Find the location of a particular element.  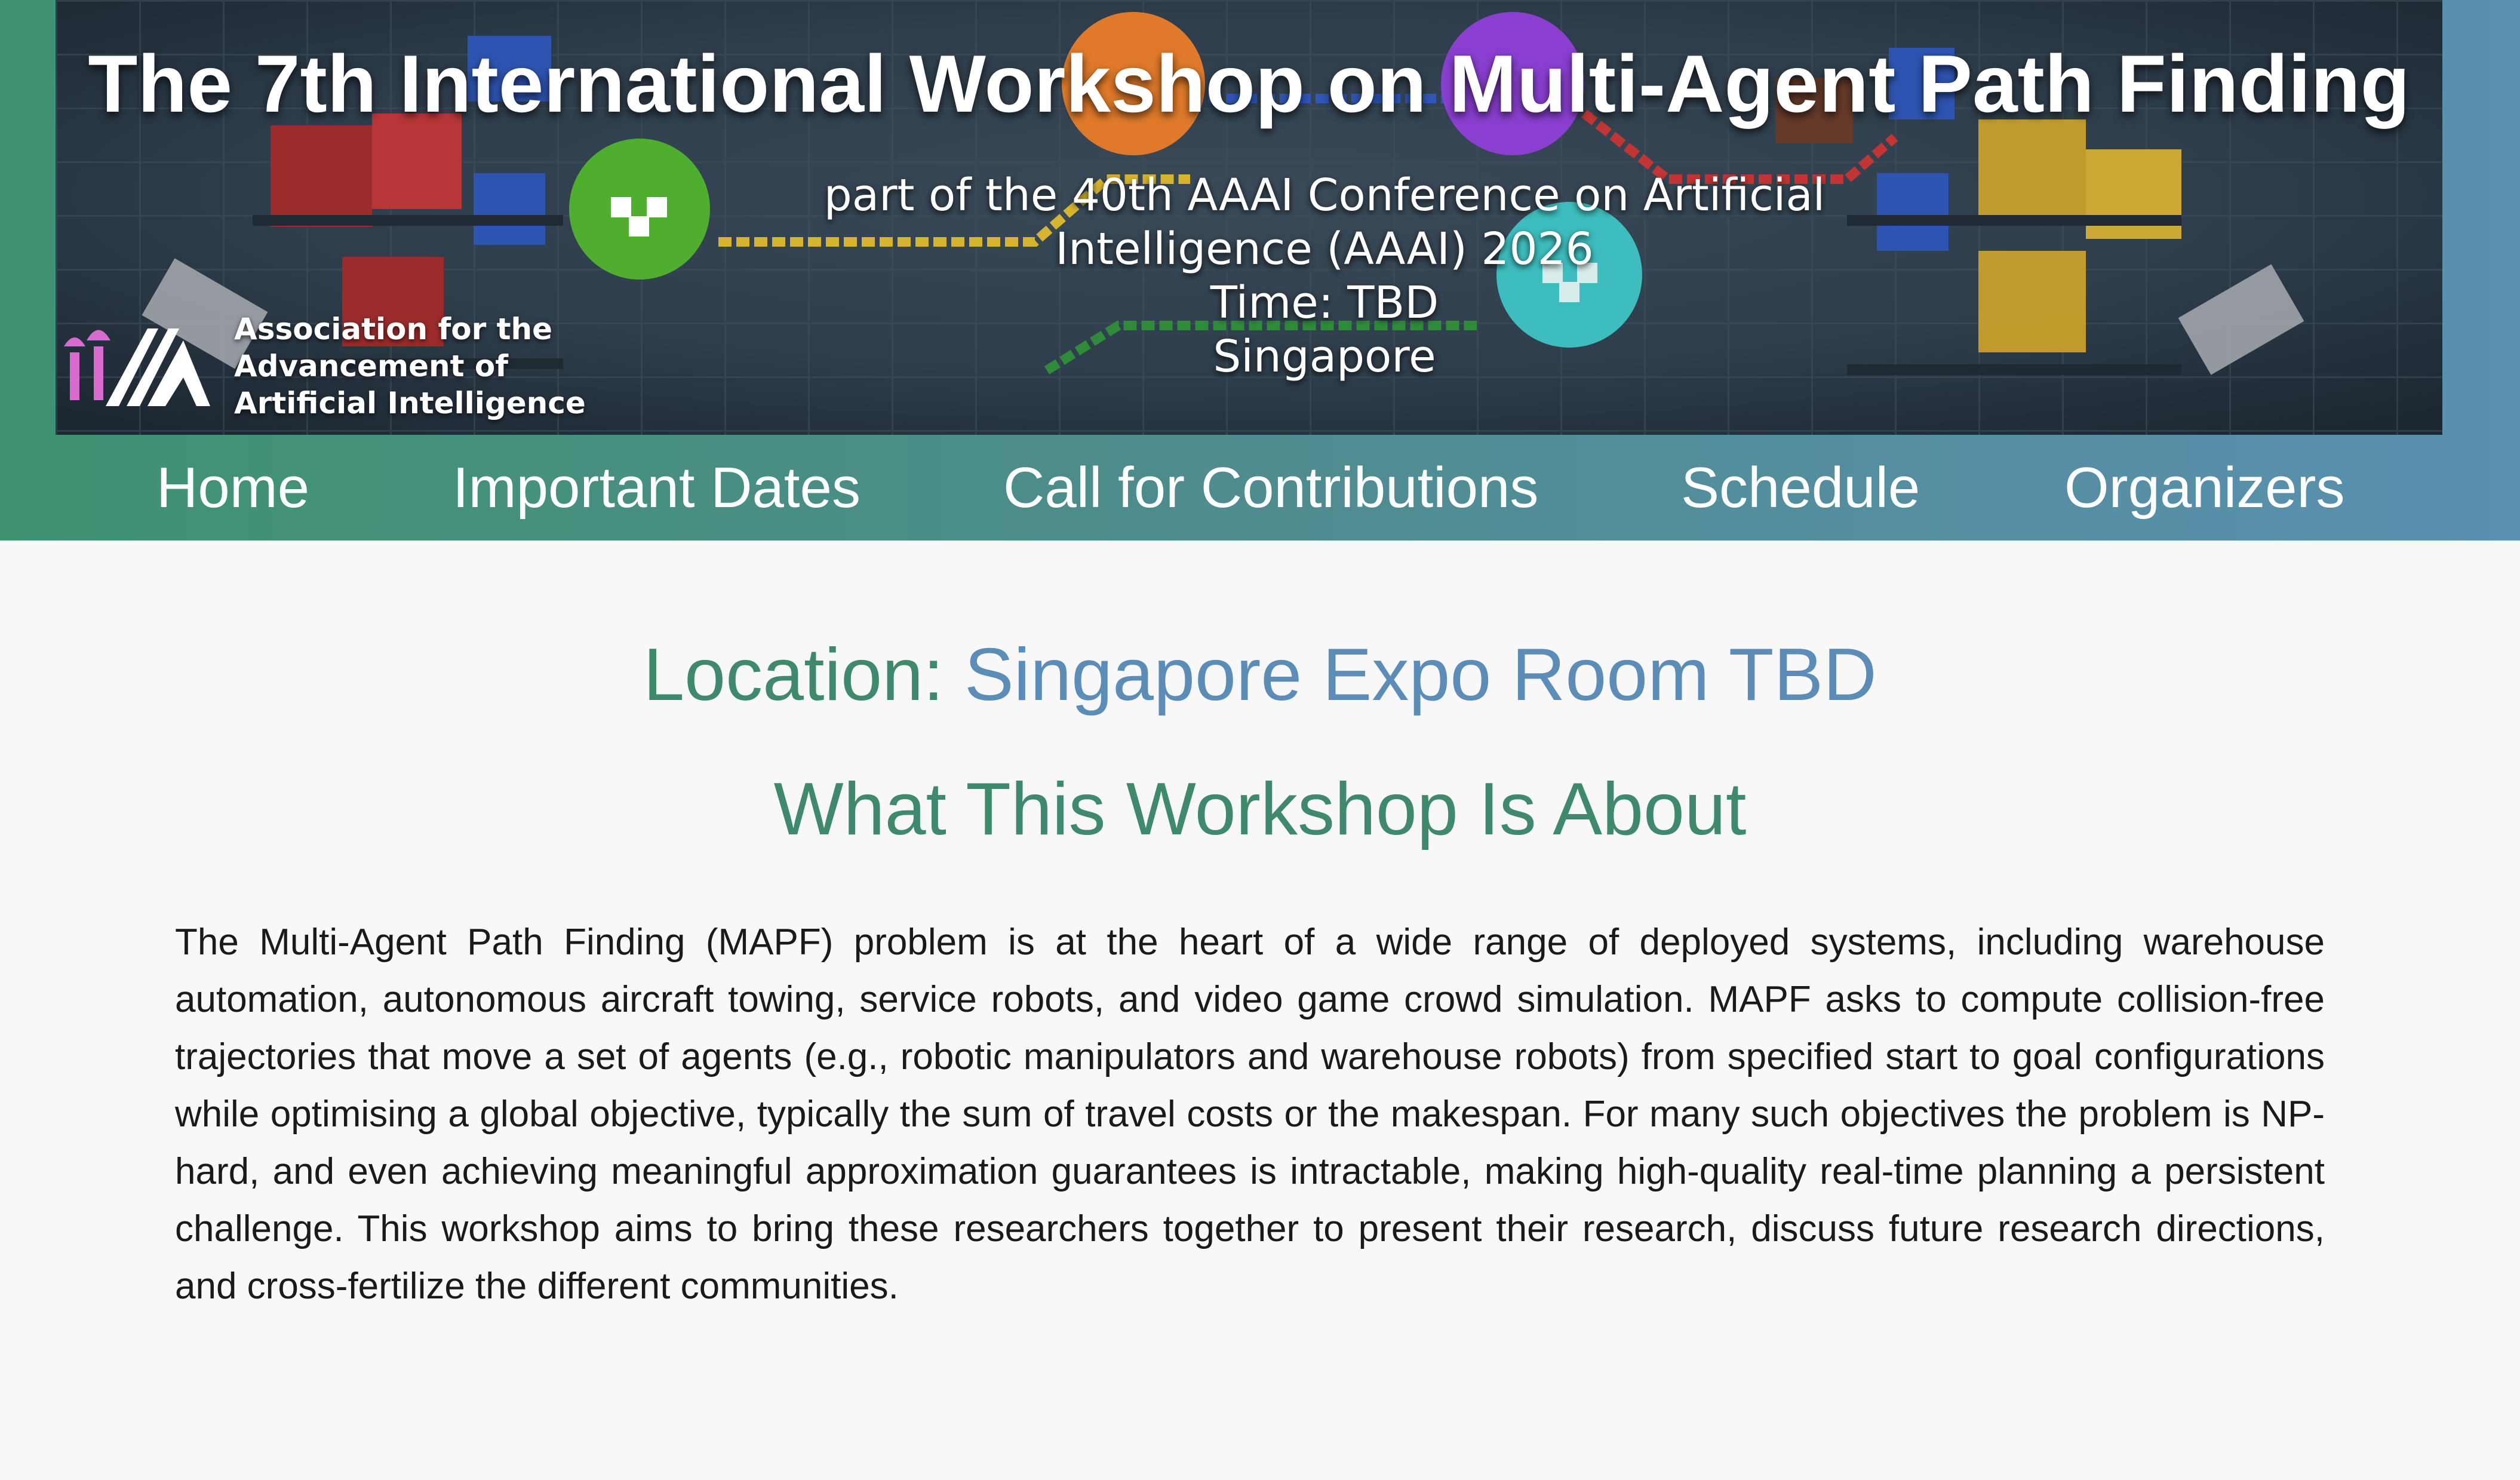

nav-organizers: Organizers is located at coordinates (2204, 488).